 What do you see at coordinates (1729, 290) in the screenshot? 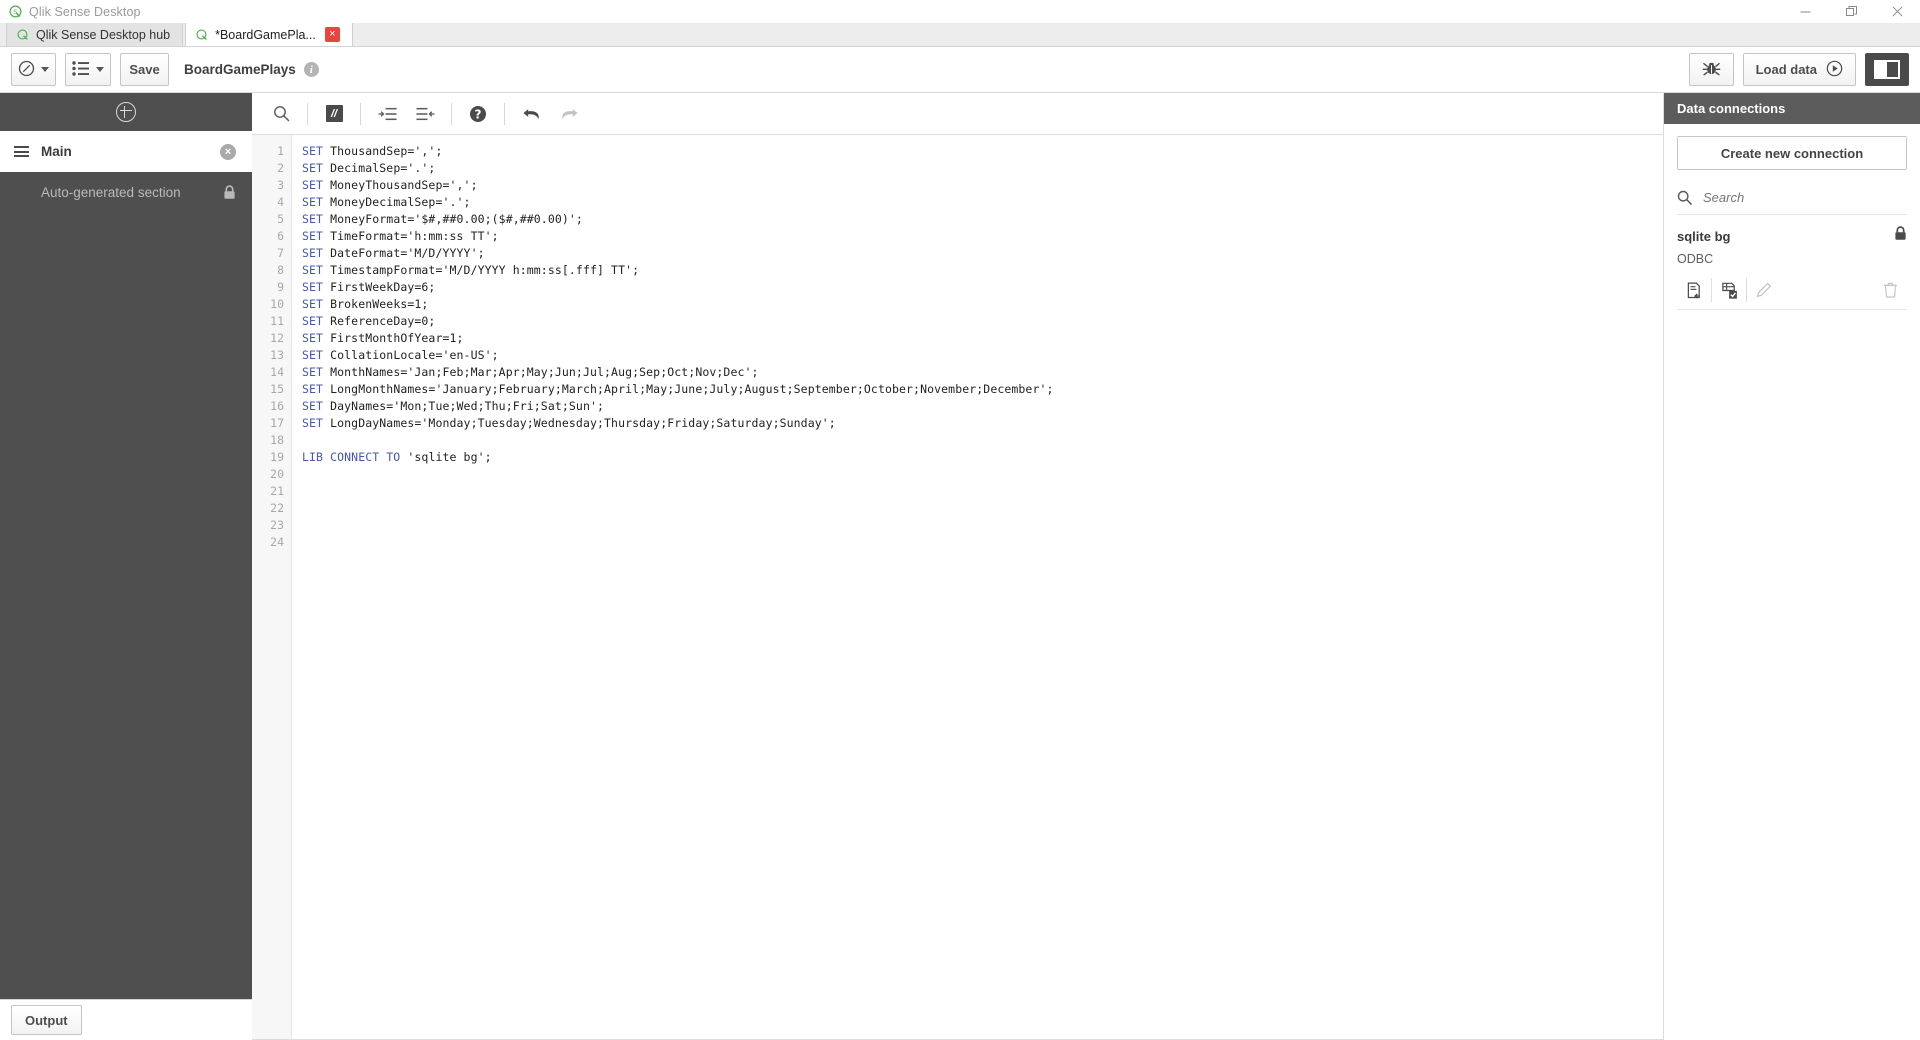
I see `select-data-icon` at bounding box center [1729, 290].